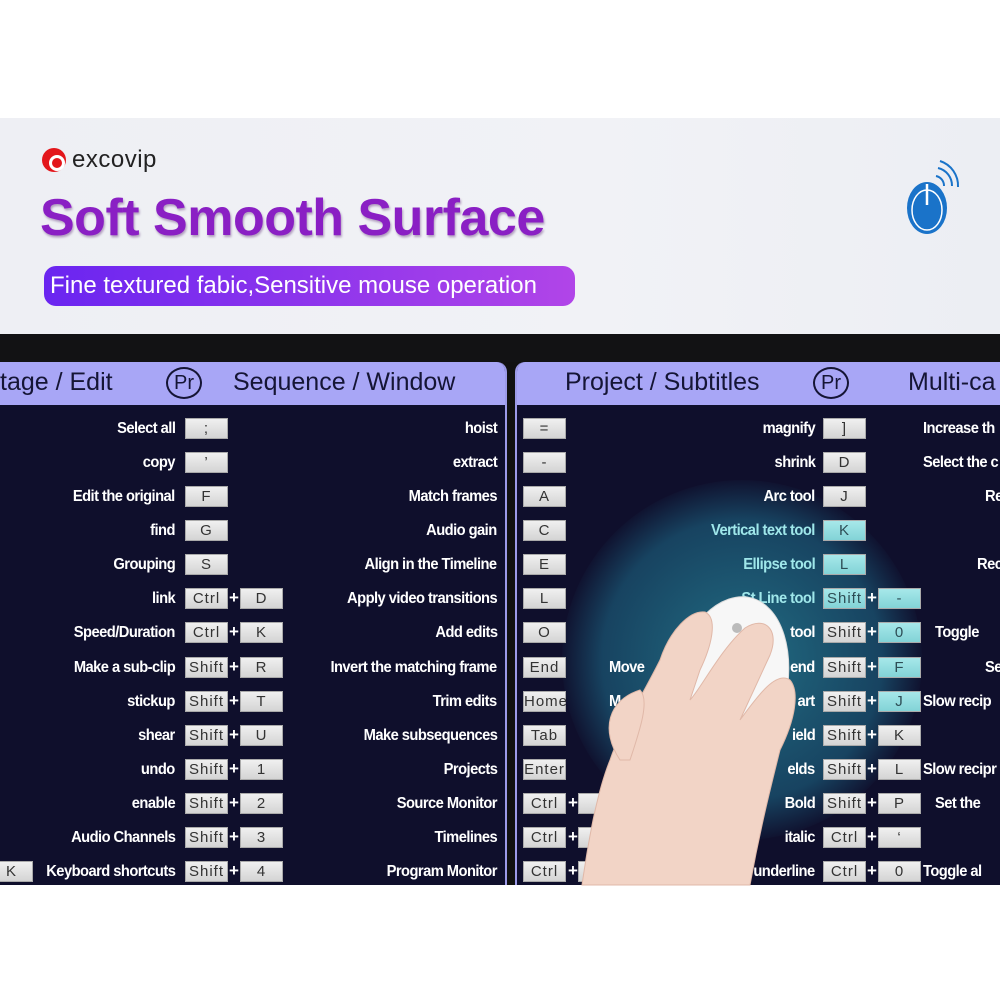  I want to click on shortcut-label: Select the c, so click(961, 463).